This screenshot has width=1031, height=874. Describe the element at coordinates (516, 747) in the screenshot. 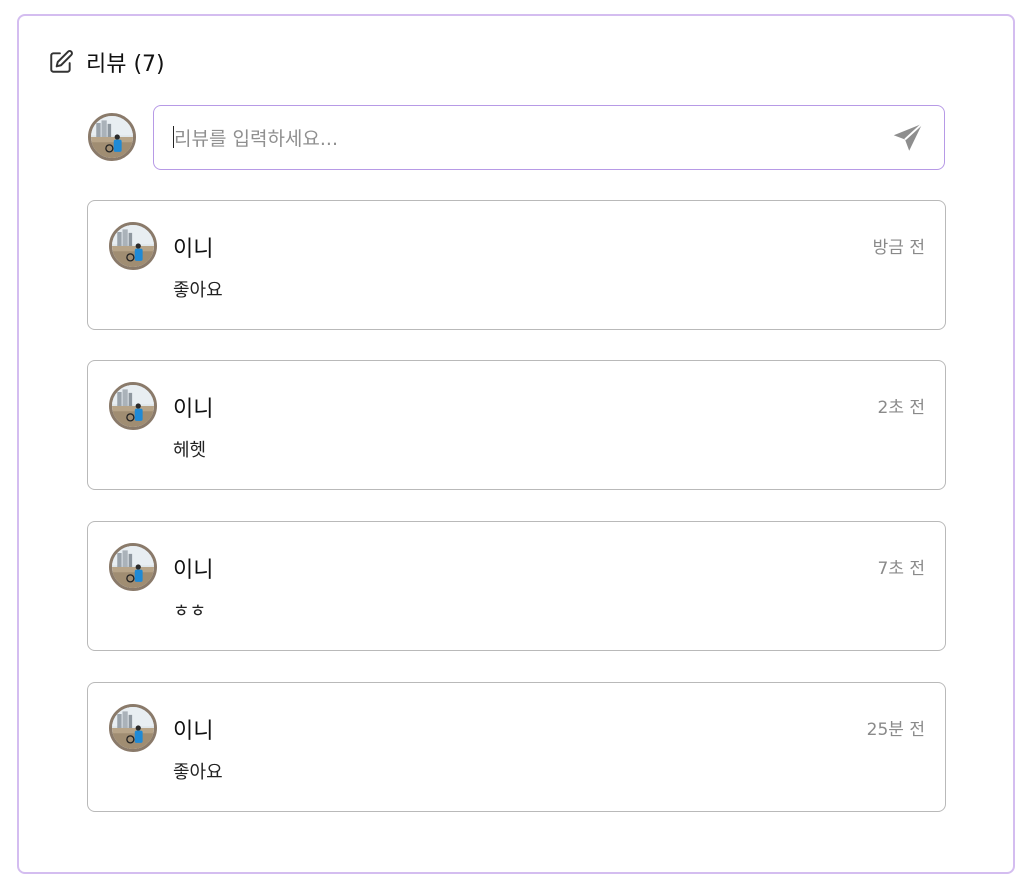

I see `review-item: 이니 25분 전 좋아요` at that location.